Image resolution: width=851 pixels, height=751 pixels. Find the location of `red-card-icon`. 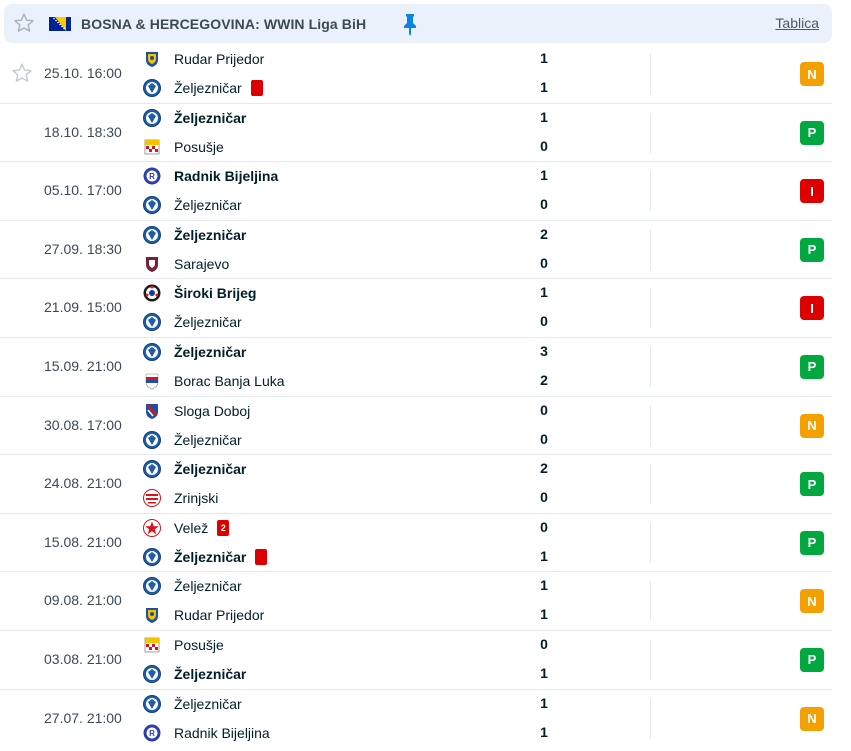

red-card-icon is located at coordinates (261, 556).